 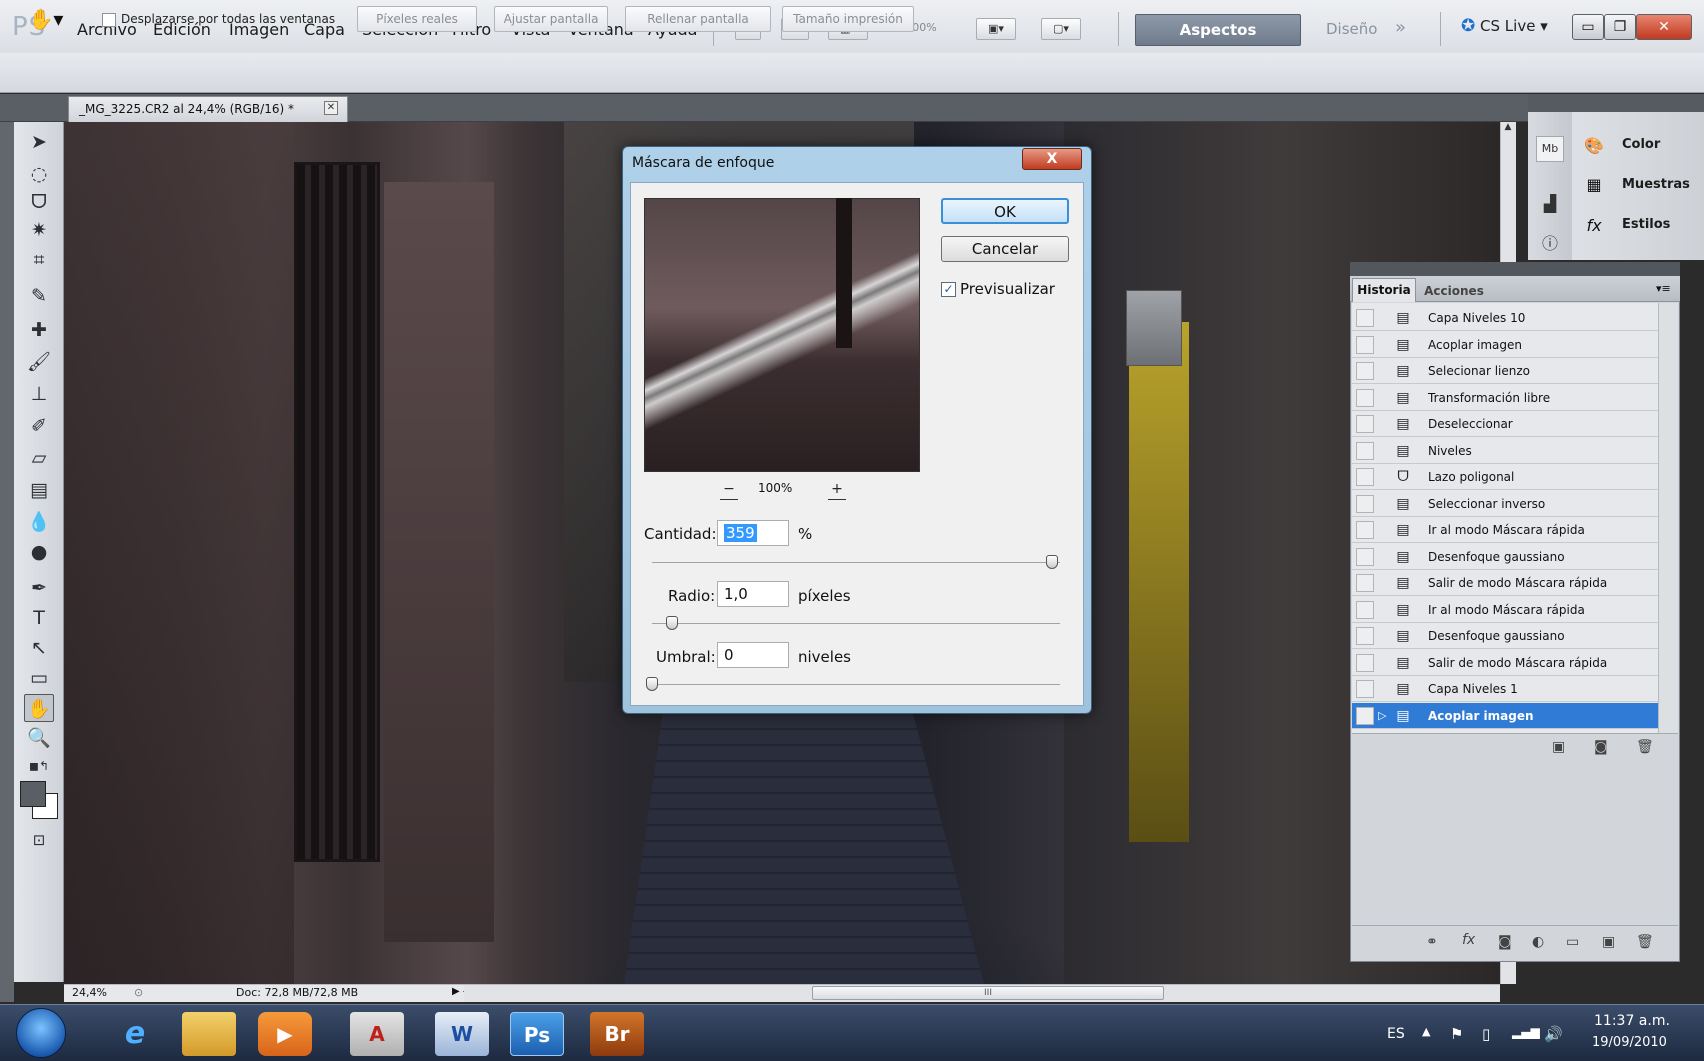 I want to click on history-state-row: ▤ Niveles, so click(x=1505, y=451).